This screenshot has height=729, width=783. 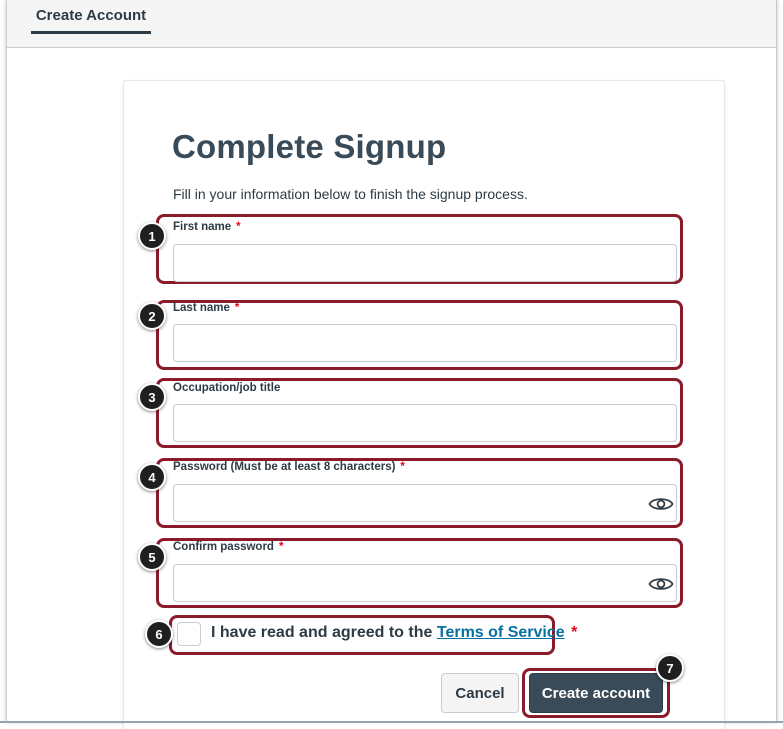 What do you see at coordinates (152, 557) in the screenshot?
I see `callout-badge: 5` at bounding box center [152, 557].